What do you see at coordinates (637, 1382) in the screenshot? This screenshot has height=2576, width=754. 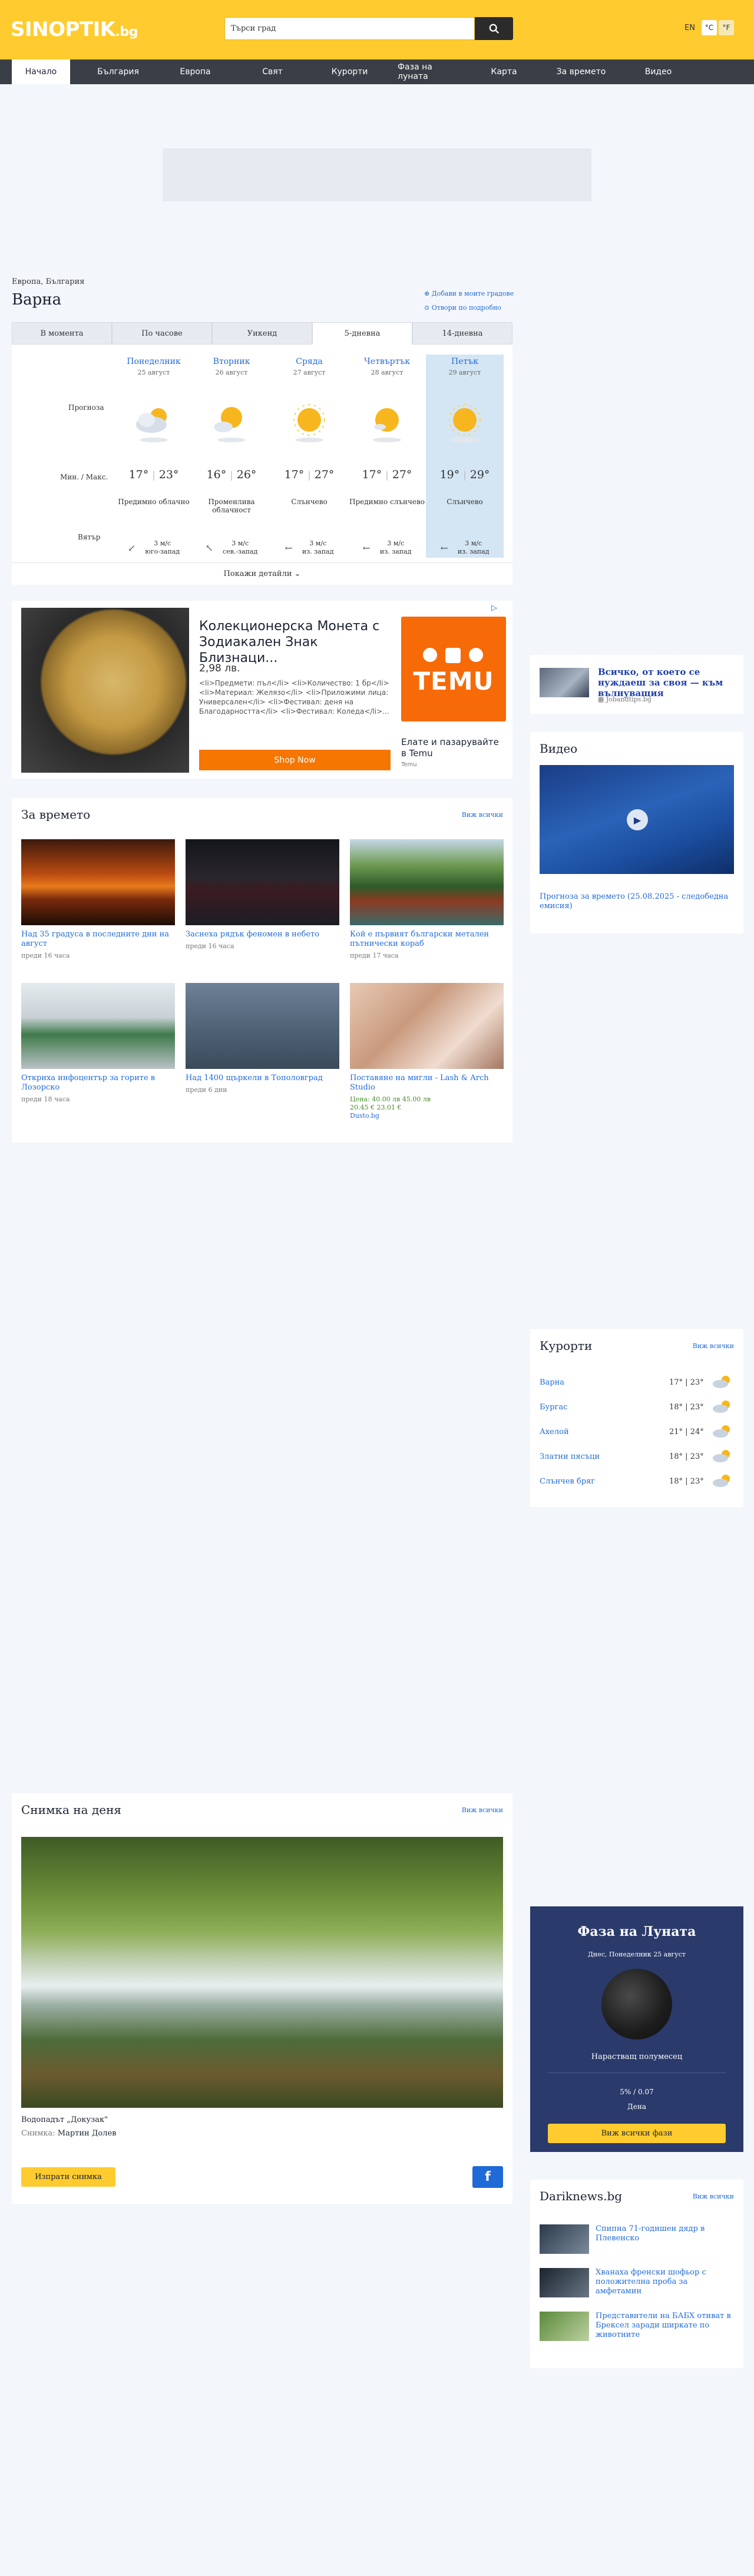 I see `resort-row: Варна 17° | 23°` at bounding box center [637, 1382].